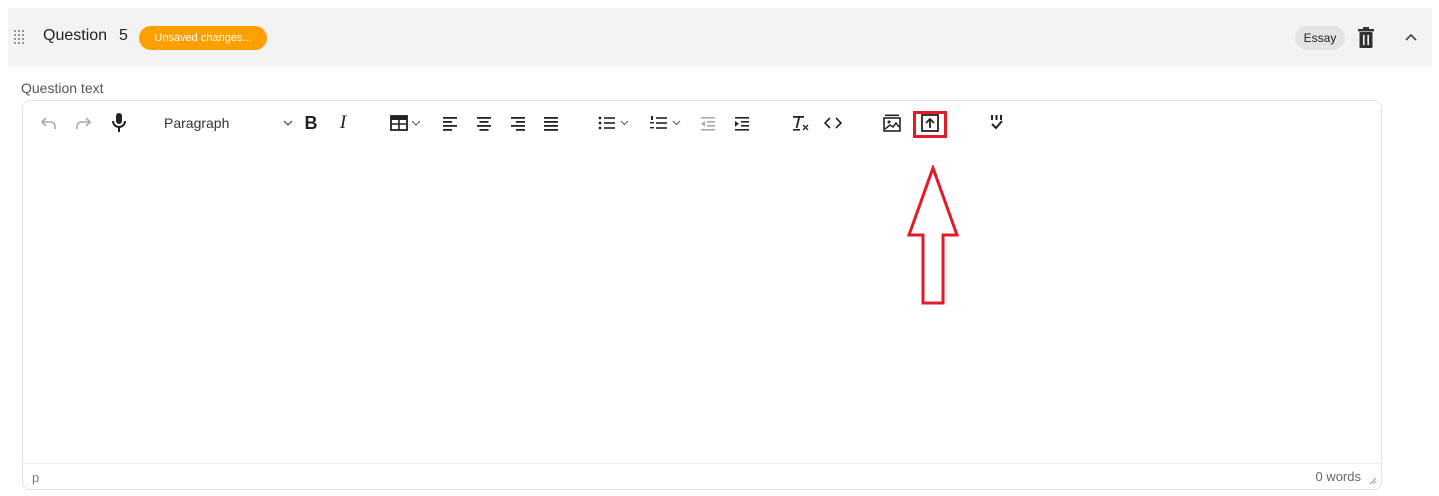  I want to click on annotation-arrow-icon, so click(933, 235).